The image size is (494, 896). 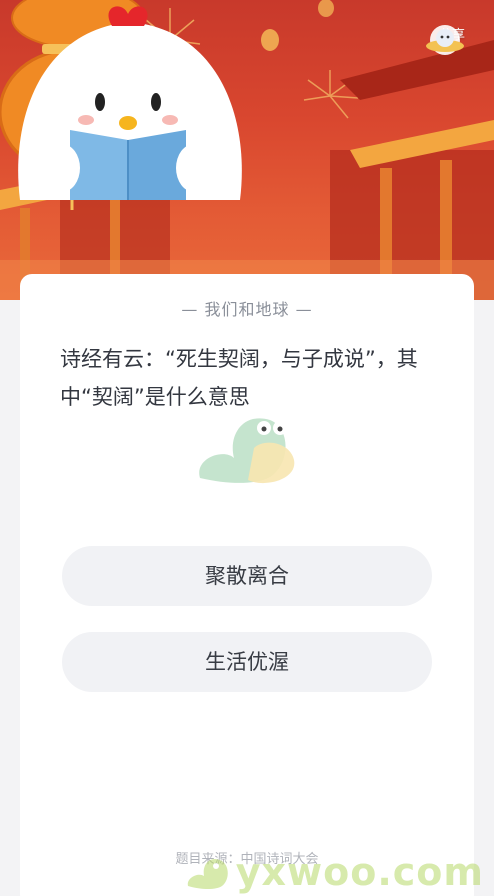 What do you see at coordinates (359, 872) in the screenshot?
I see `watermark-site-text: yxwoo.com` at bounding box center [359, 872].